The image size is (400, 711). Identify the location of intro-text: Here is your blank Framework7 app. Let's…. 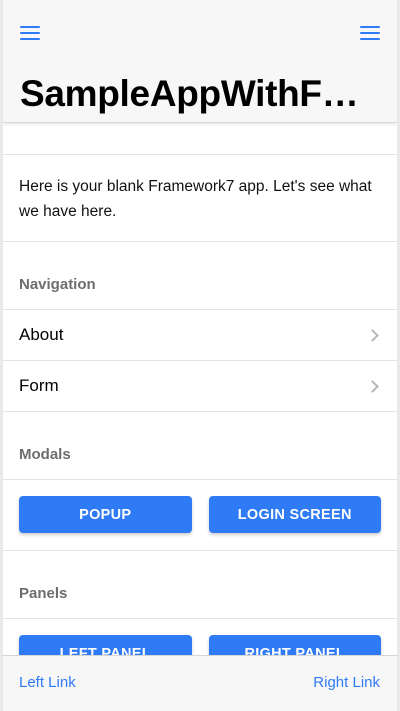
(200, 198).